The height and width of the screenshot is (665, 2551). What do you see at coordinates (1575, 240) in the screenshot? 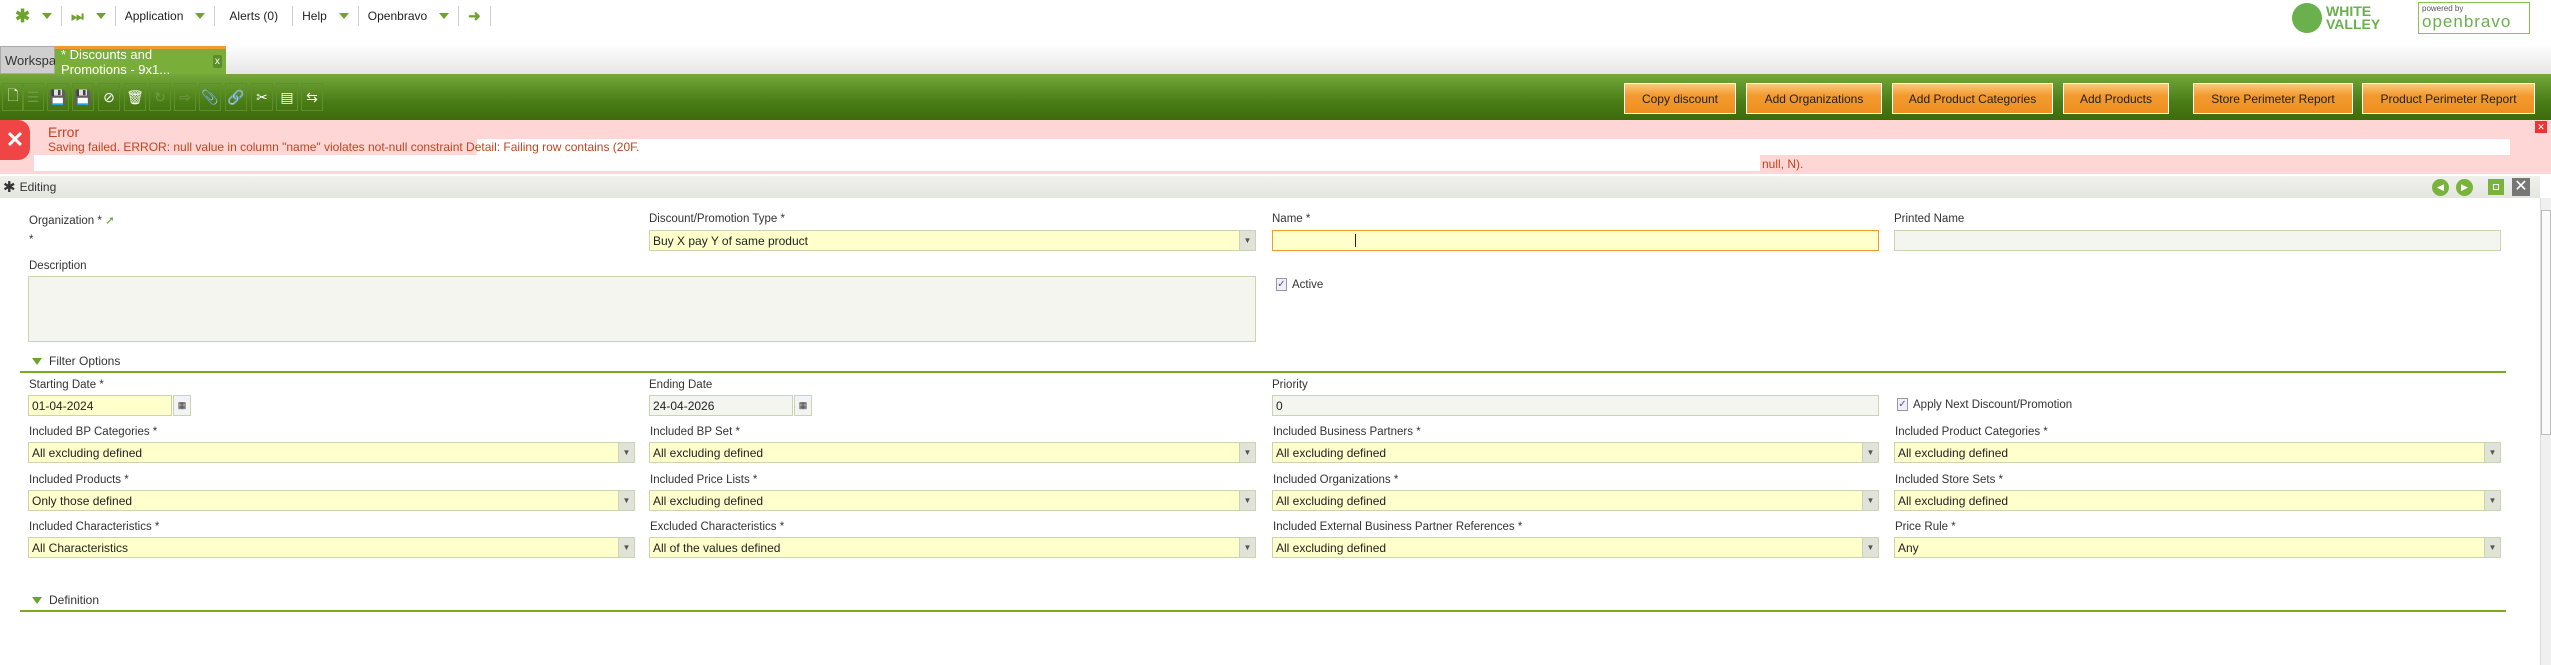
I see `name-input` at bounding box center [1575, 240].